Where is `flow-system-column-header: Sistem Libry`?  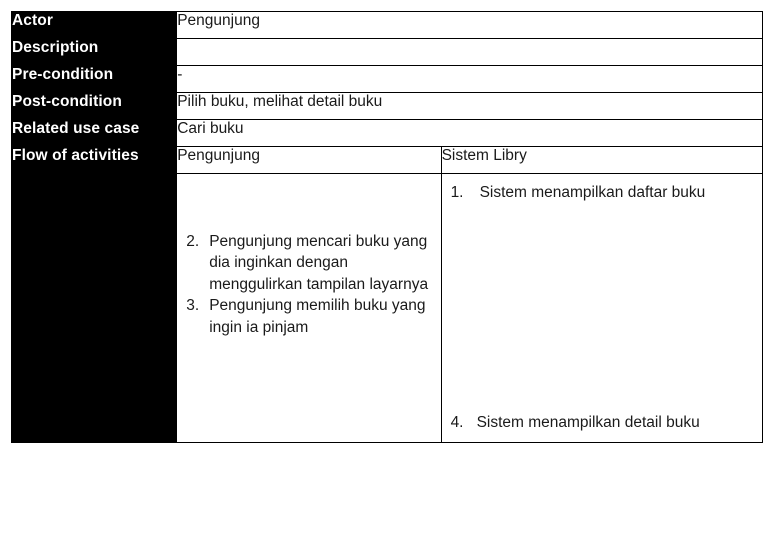
flow-system-column-header: Sistem Libry is located at coordinates (602, 160).